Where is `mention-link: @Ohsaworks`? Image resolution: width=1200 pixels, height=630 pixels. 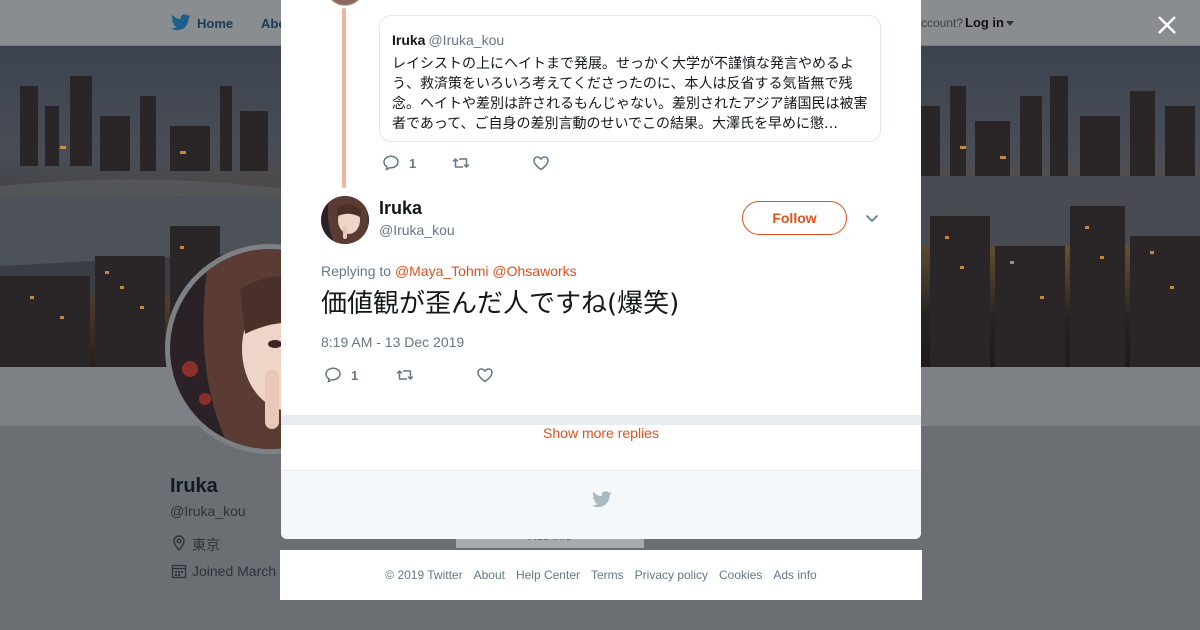
mention-link: @Ohsaworks is located at coordinates (534, 271).